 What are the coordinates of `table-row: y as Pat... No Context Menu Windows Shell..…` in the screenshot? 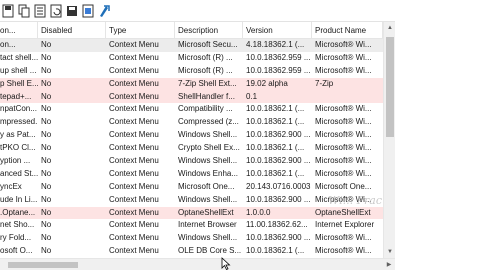 It's located at (191, 135).